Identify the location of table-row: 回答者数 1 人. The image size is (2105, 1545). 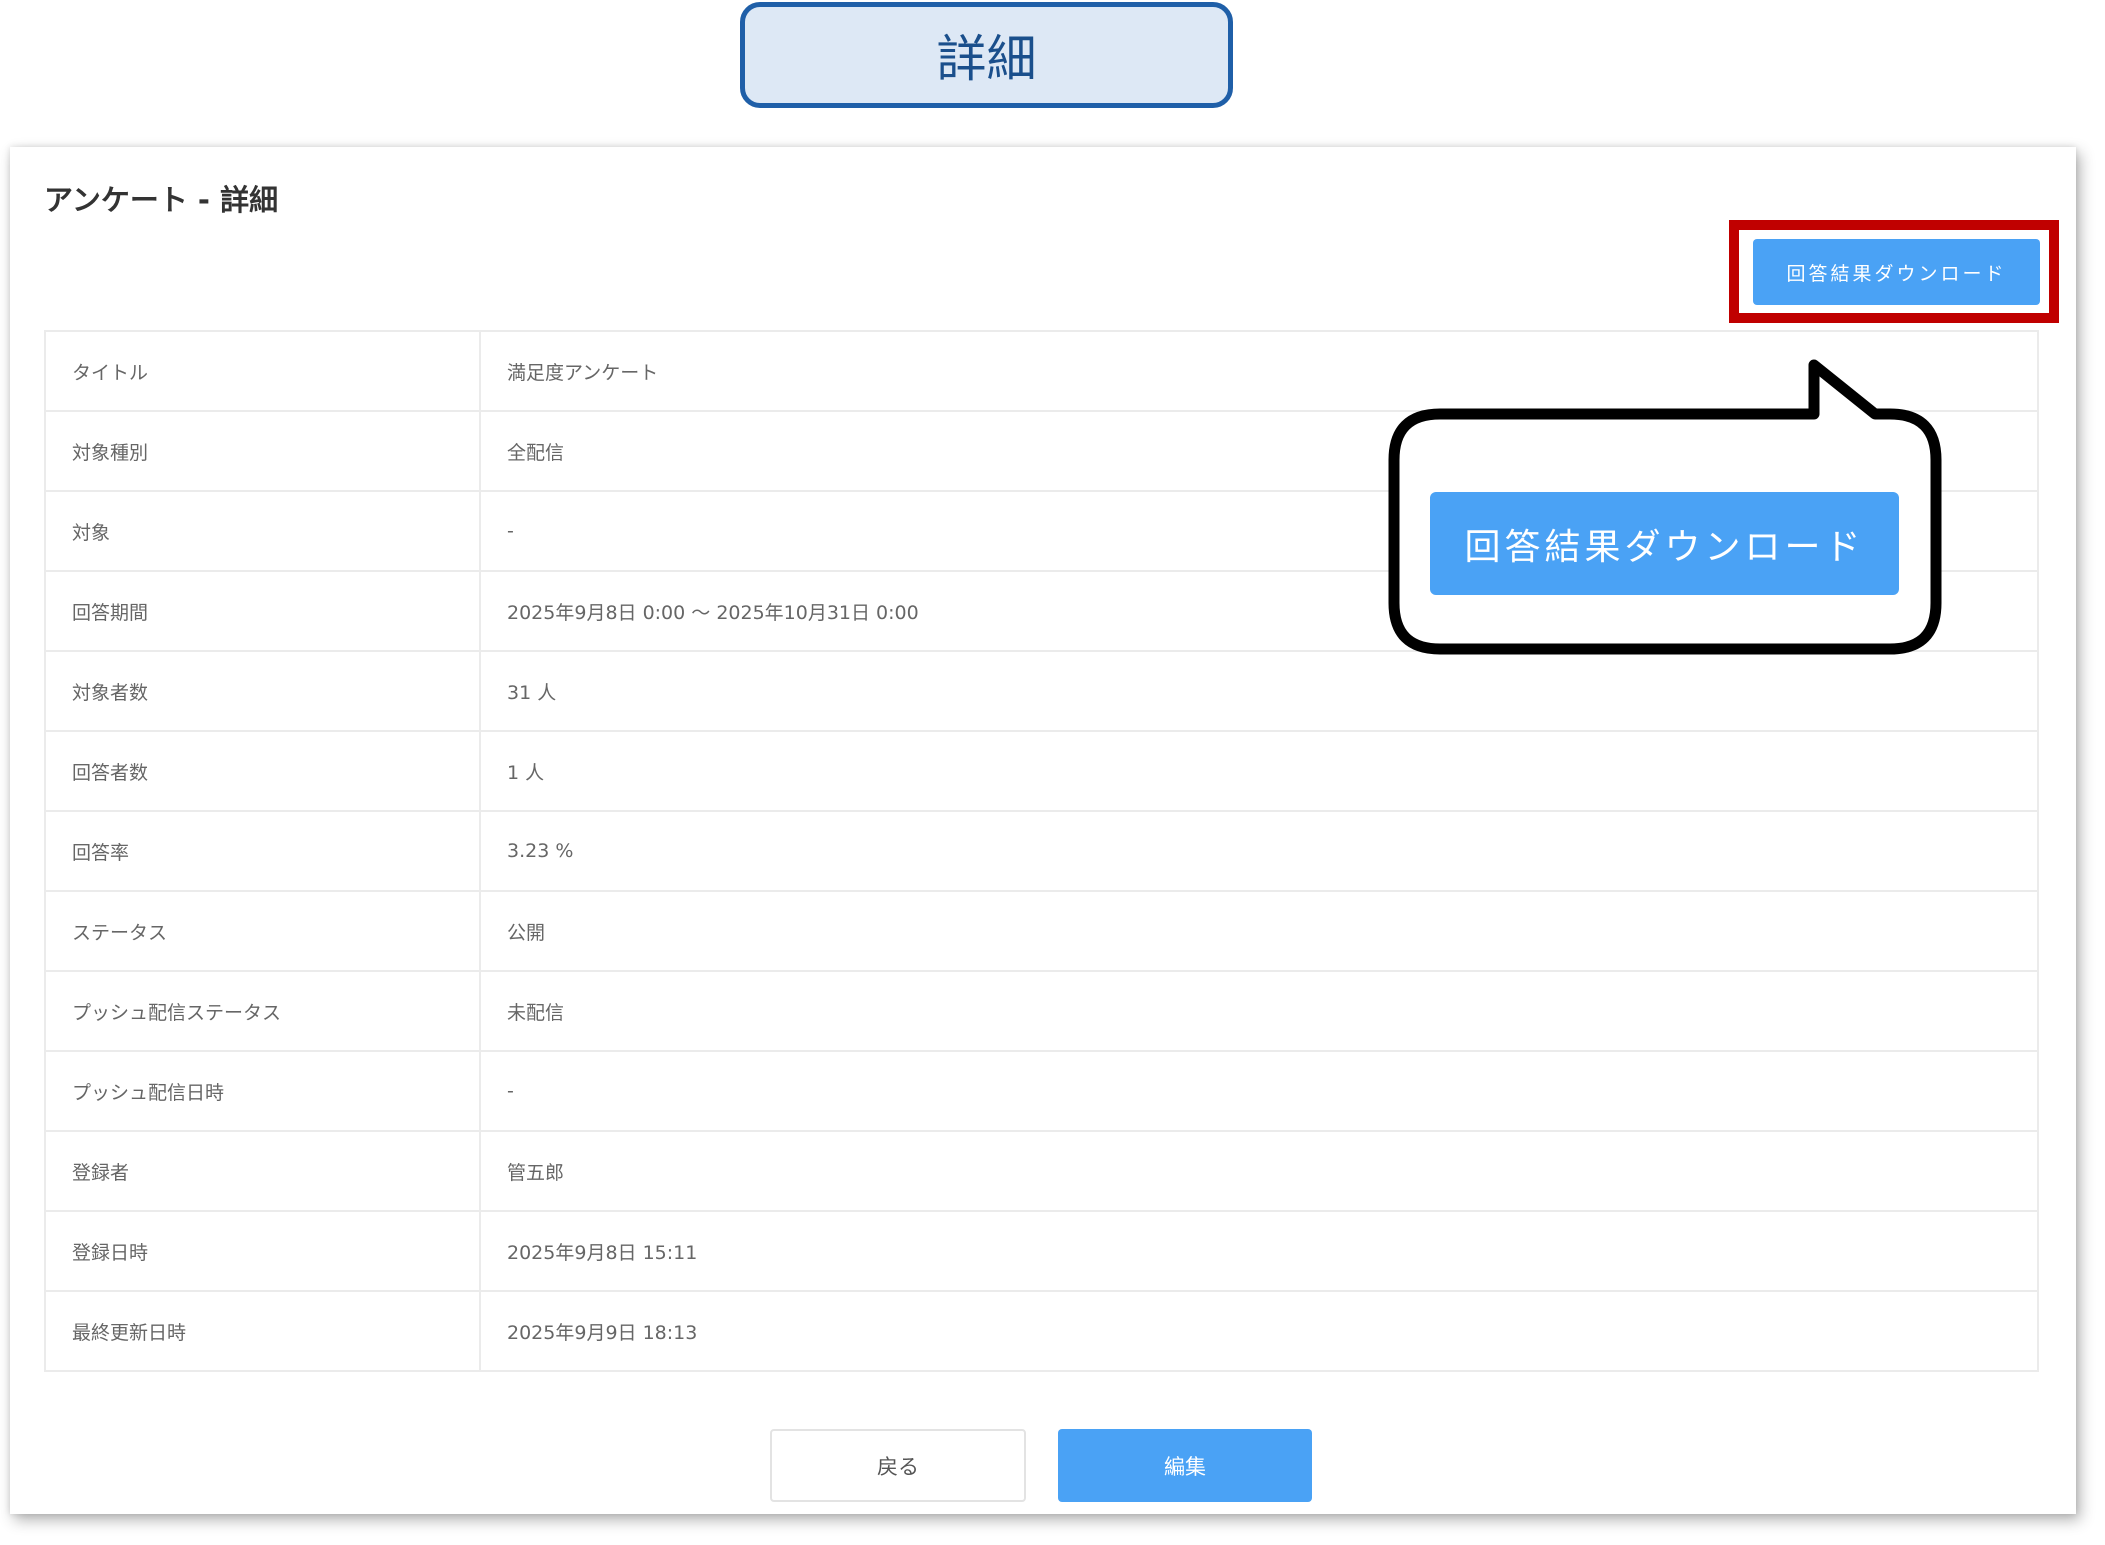
(1041, 771).